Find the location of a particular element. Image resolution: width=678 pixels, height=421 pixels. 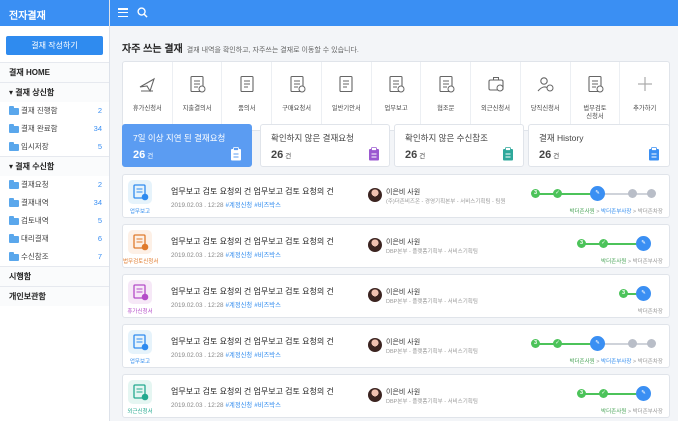

requester-name: 이은비 사원 is located at coordinates (403, 242).